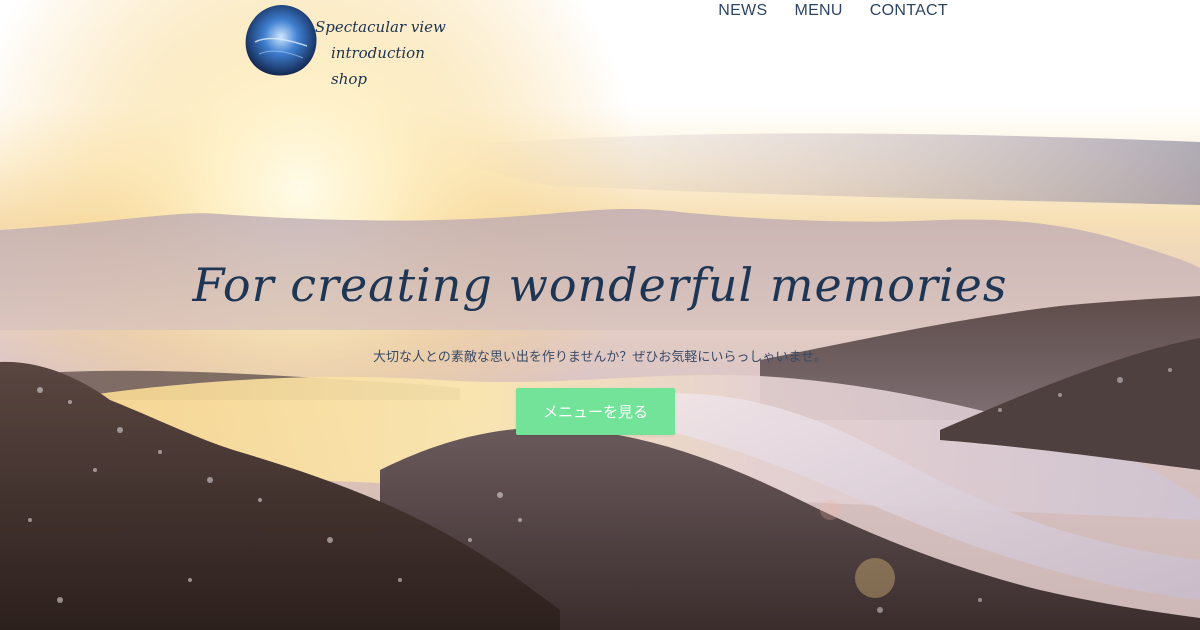 The height and width of the screenshot is (630, 1200). I want to click on nav-item-news: NEWS, so click(742, 11).